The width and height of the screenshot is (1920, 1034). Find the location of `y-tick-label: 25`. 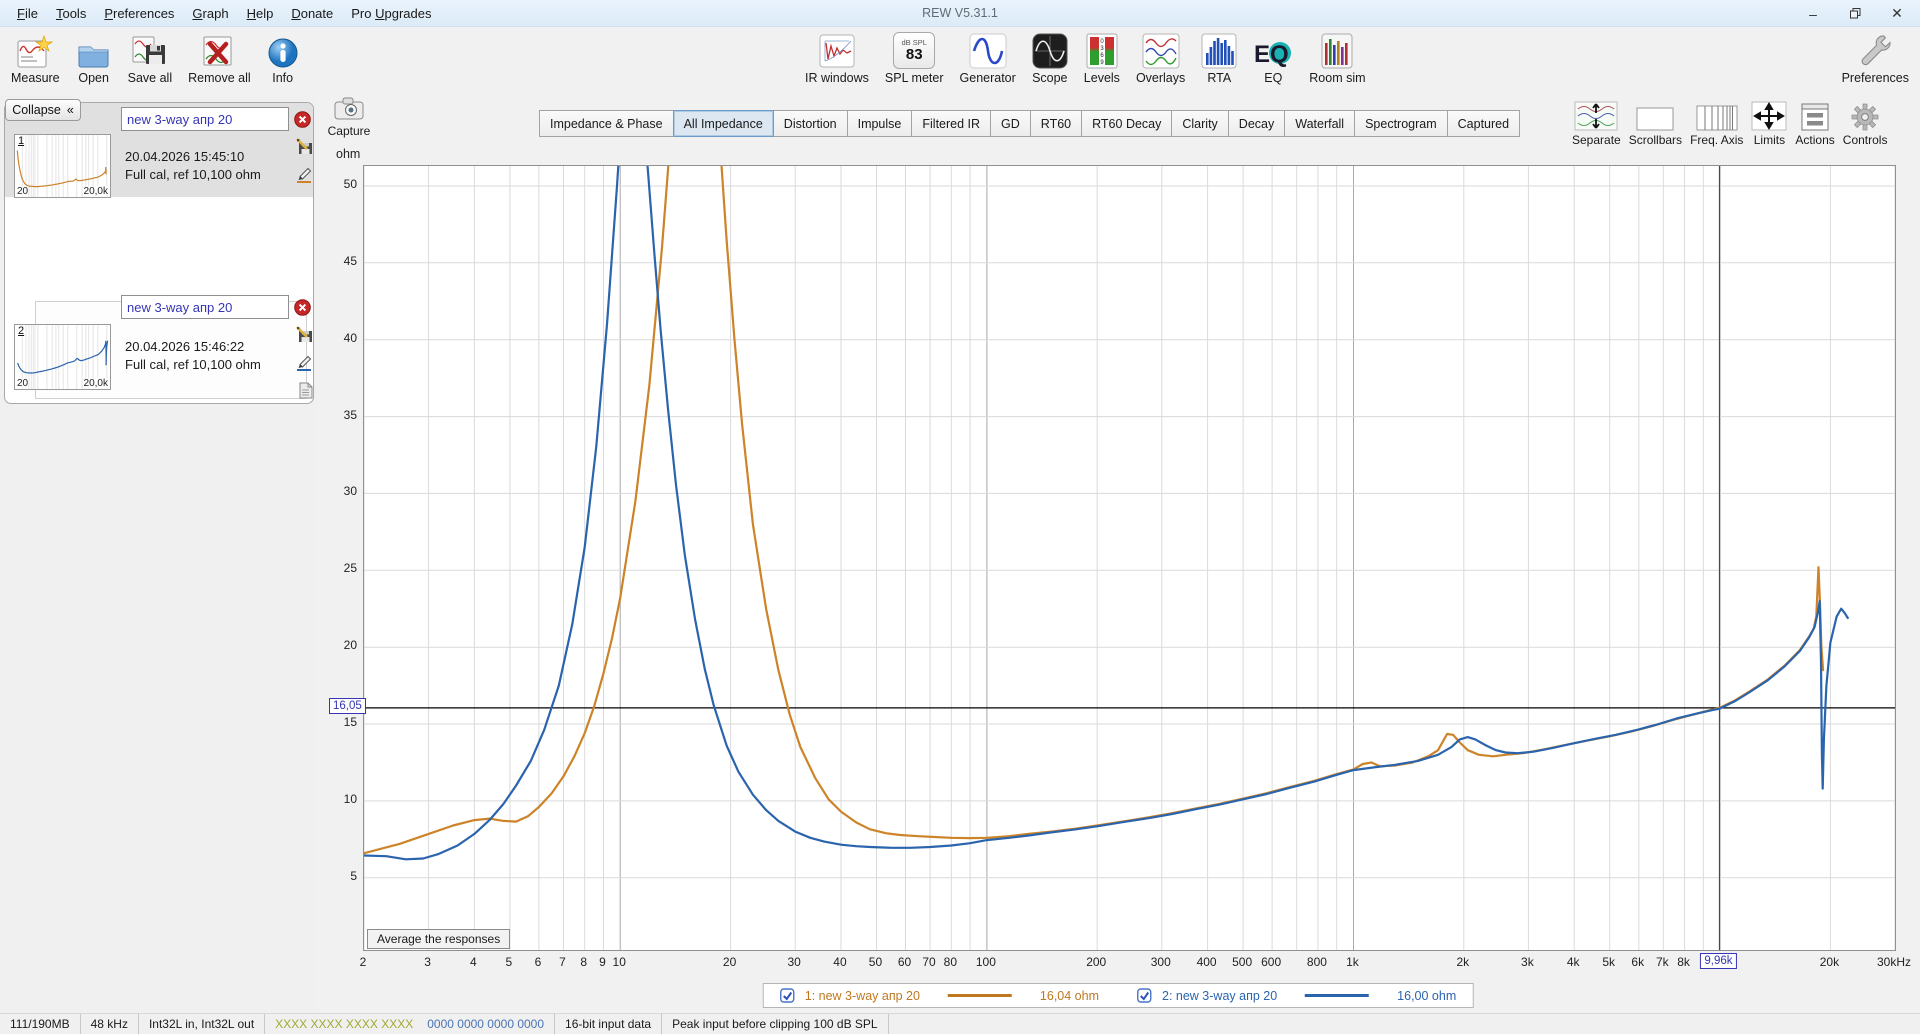

y-tick-label: 25 is located at coordinates (350, 568).